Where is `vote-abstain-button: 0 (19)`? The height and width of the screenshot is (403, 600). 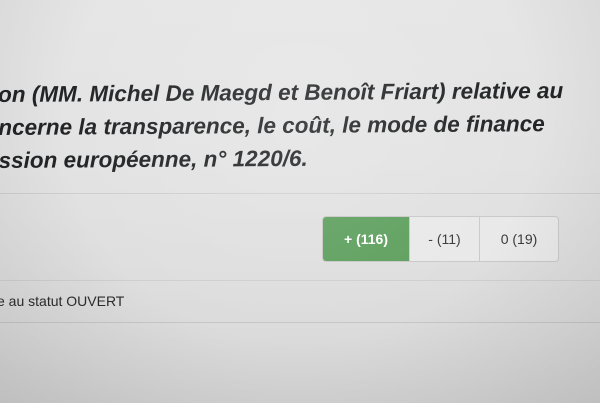 vote-abstain-button: 0 (19) is located at coordinates (518, 239).